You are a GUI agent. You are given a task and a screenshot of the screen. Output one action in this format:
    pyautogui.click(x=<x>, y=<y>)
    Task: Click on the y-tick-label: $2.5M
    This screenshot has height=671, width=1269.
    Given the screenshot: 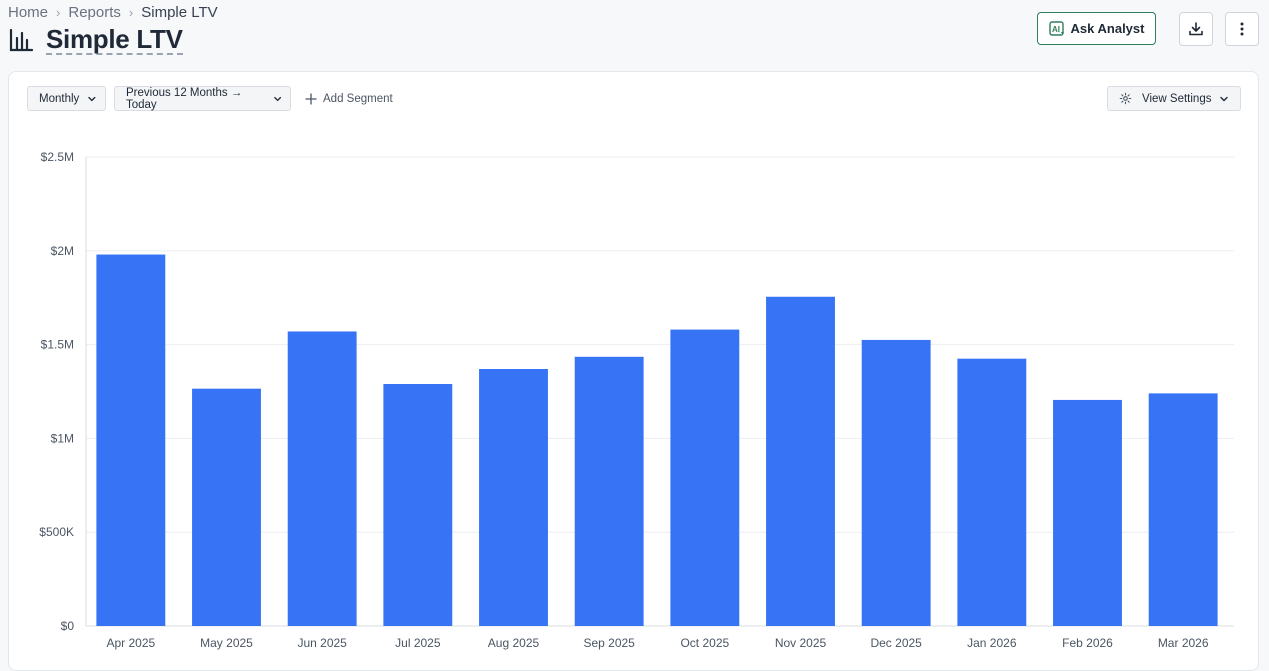 What is the action you would take?
    pyautogui.click(x=57, y=157)
    